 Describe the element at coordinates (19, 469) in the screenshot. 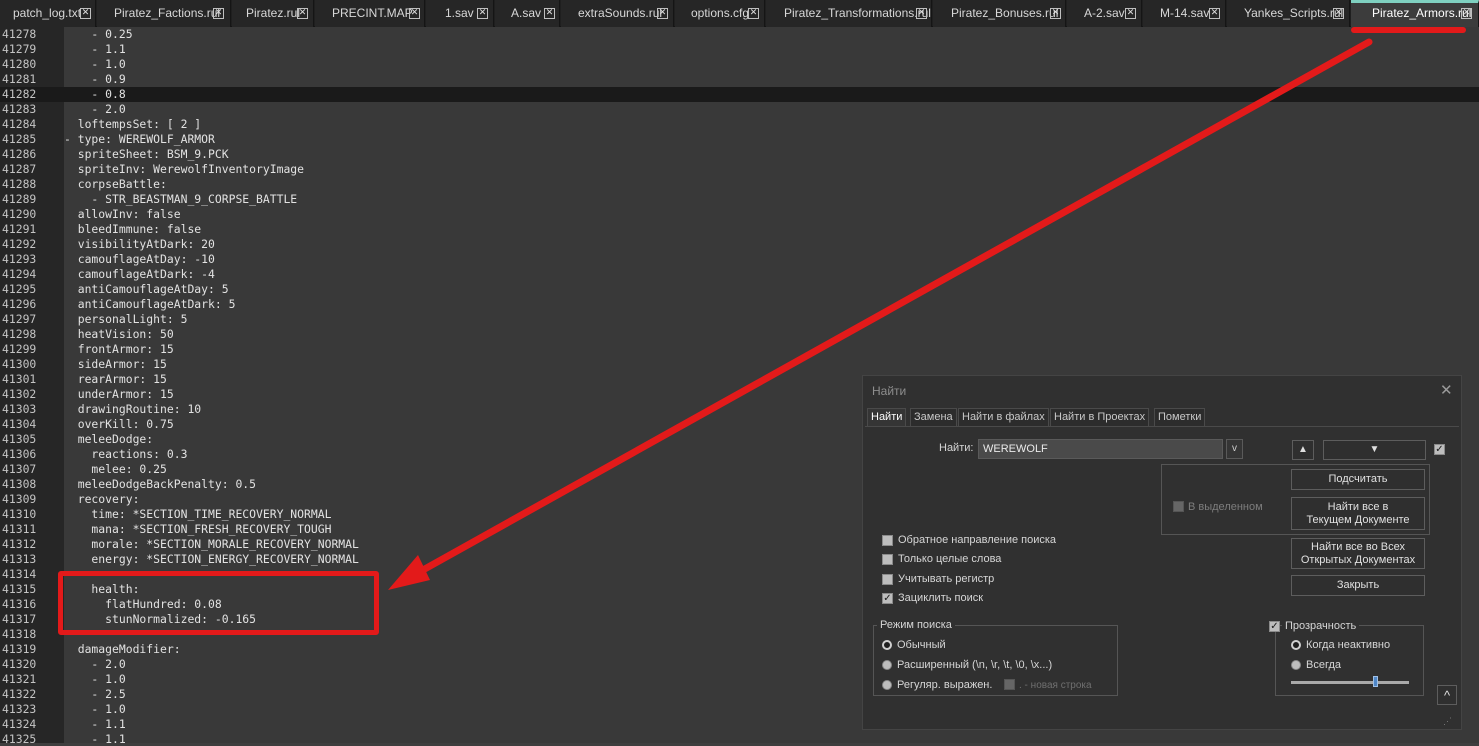

I see `line-number: 41307` at that location.